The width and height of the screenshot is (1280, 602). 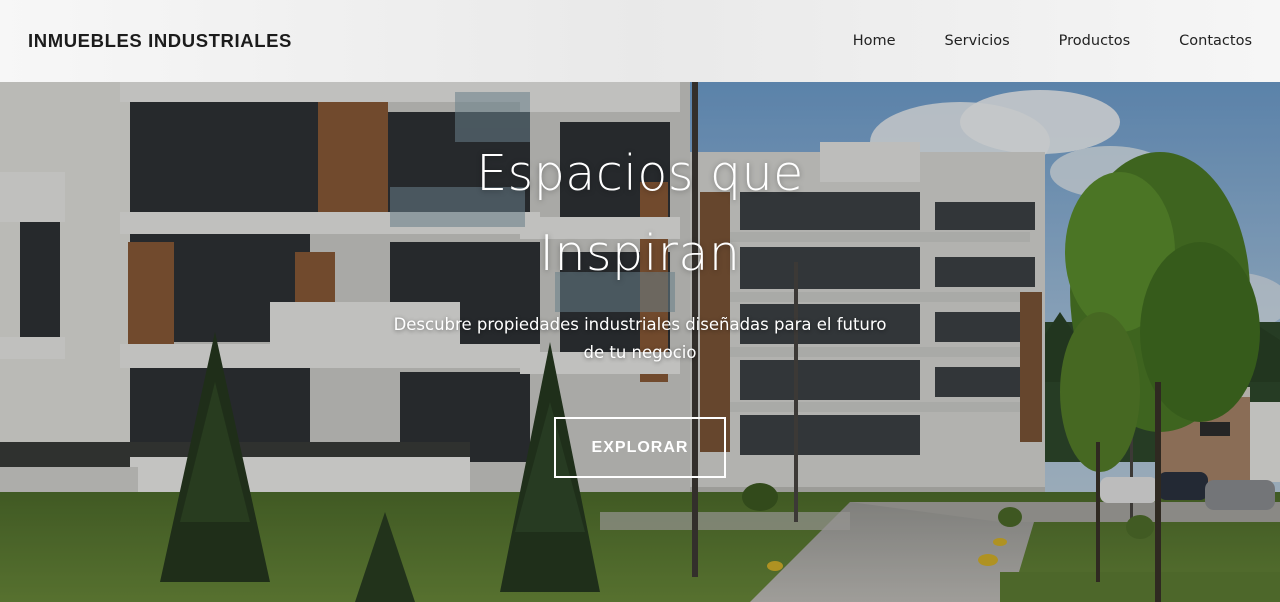 I want to click on nav-link-contactos: Contactos, so click(x=1215, y=41).